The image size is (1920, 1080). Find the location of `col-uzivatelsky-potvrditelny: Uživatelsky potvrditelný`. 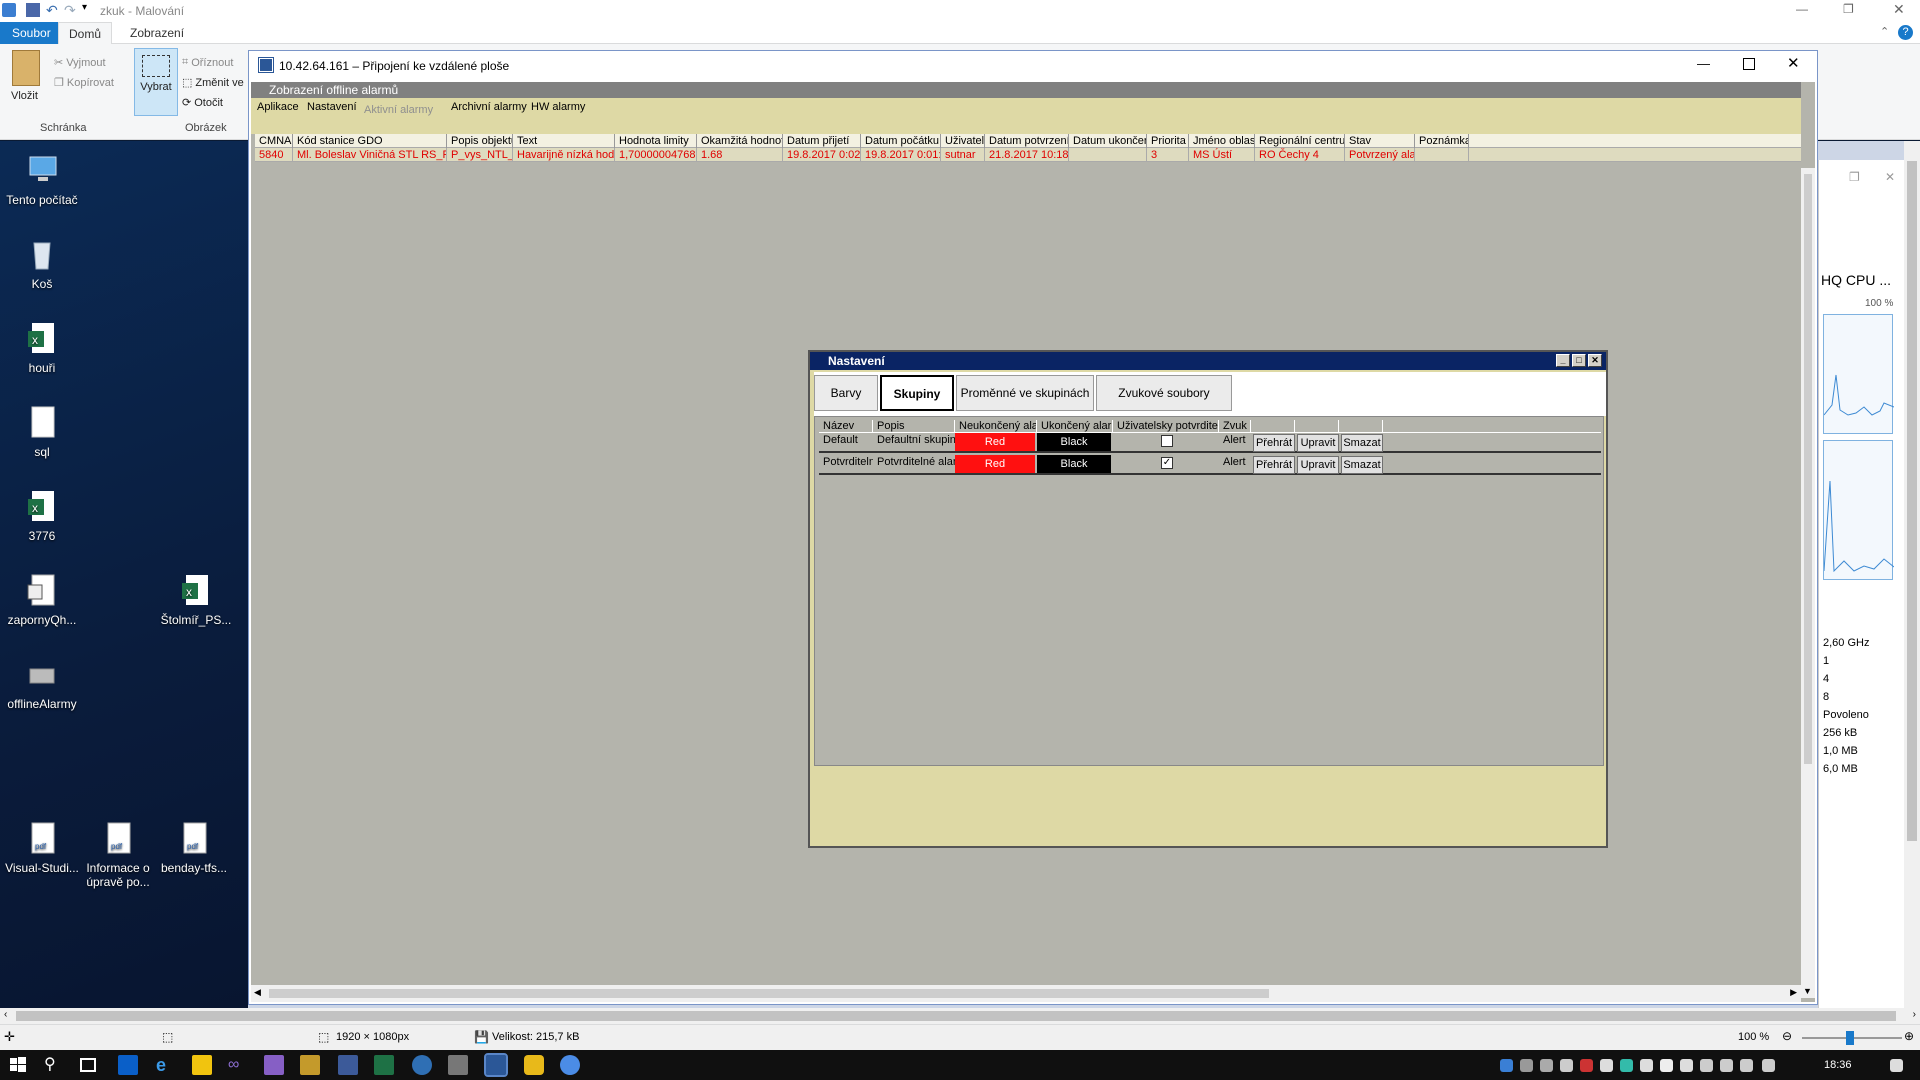

col-uzivatelsky-potvrditelny: Uživatelsky potvrditelný is located at coordinates (1166, 426).